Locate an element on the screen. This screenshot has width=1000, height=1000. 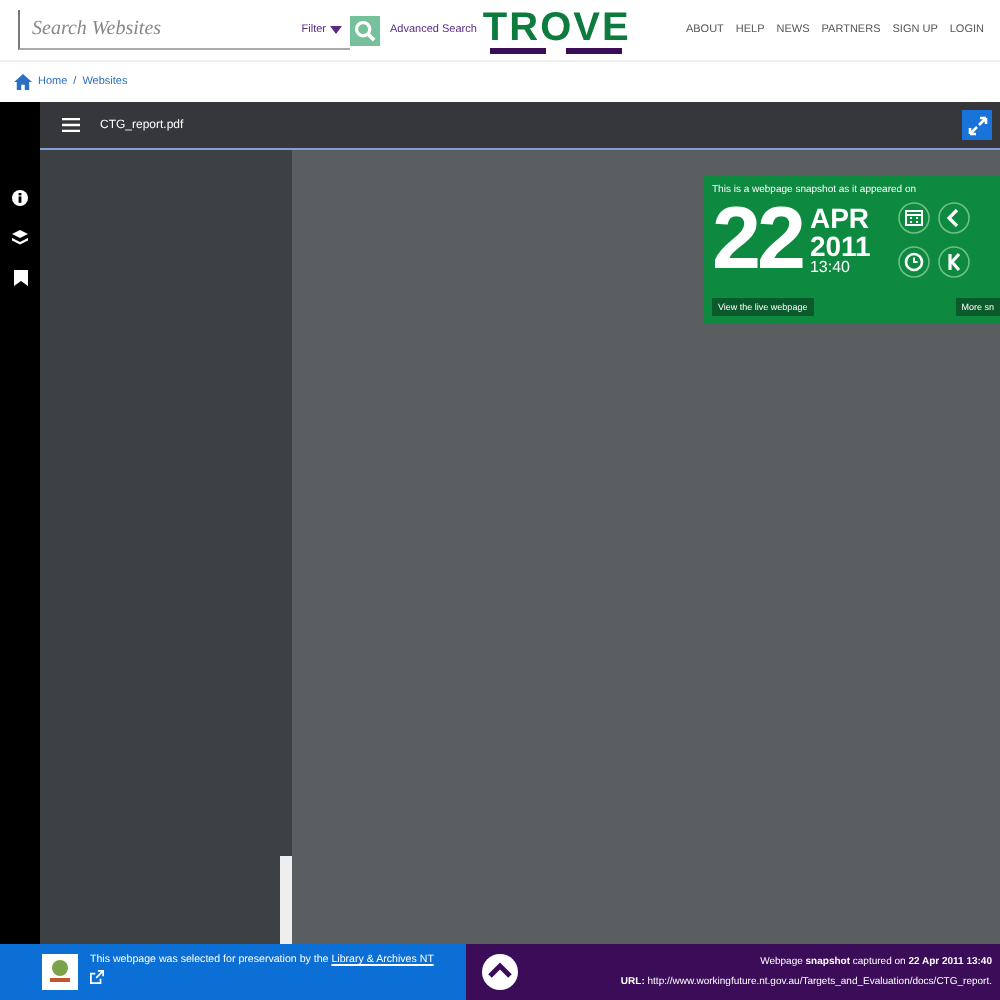
archive-logo is located at coordinates (60, 972).